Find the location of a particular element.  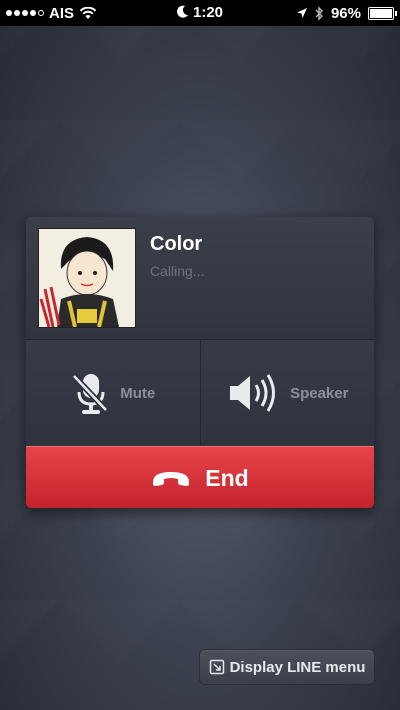

microphone-muted-icon is located at coordinates (90, 393).